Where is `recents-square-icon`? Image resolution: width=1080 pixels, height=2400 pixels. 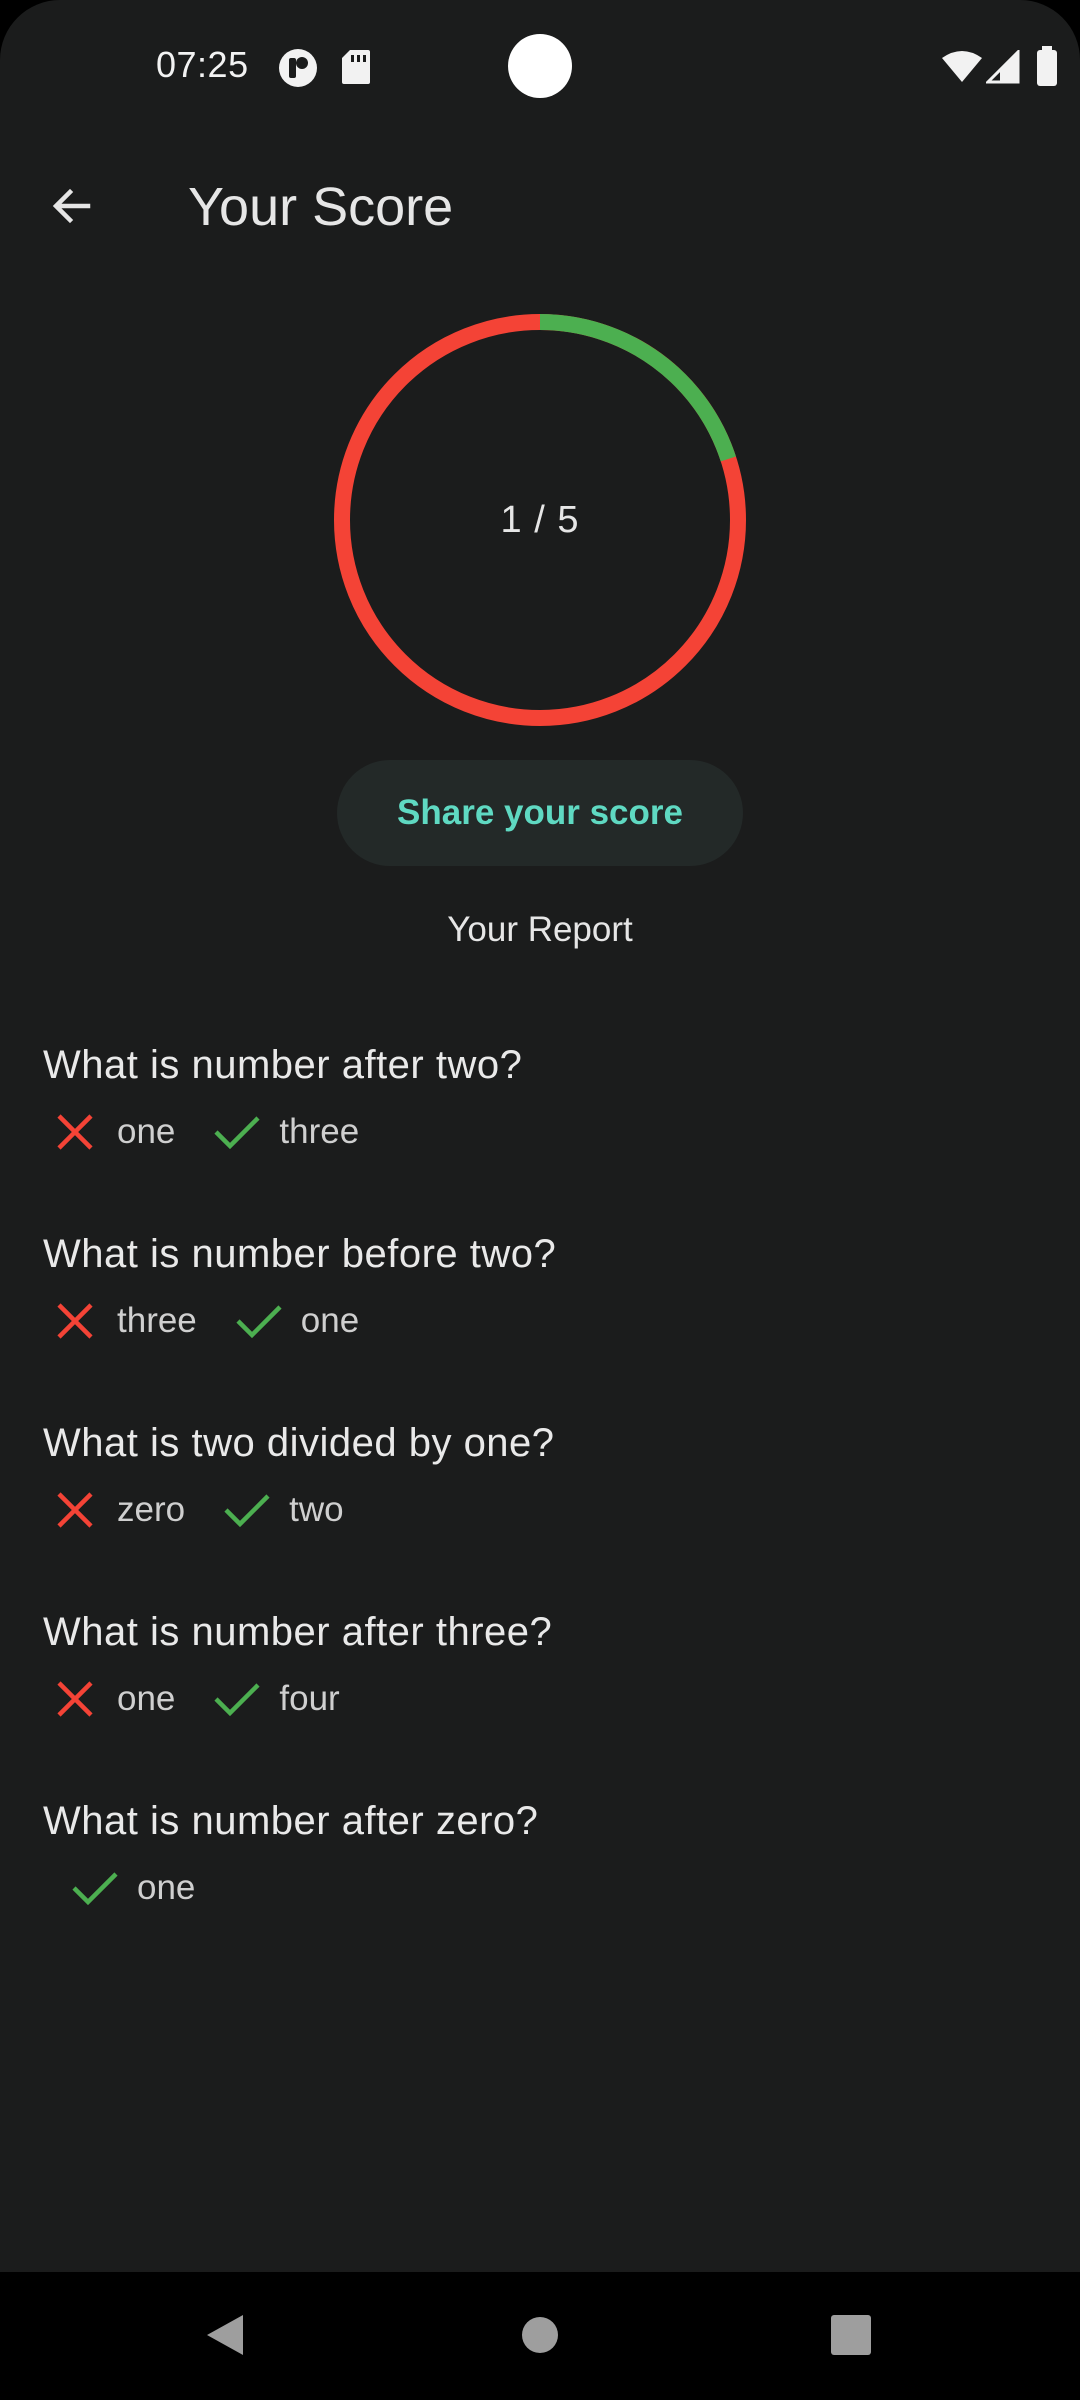 recents-square-icon is located at coordinates (851, 2337).